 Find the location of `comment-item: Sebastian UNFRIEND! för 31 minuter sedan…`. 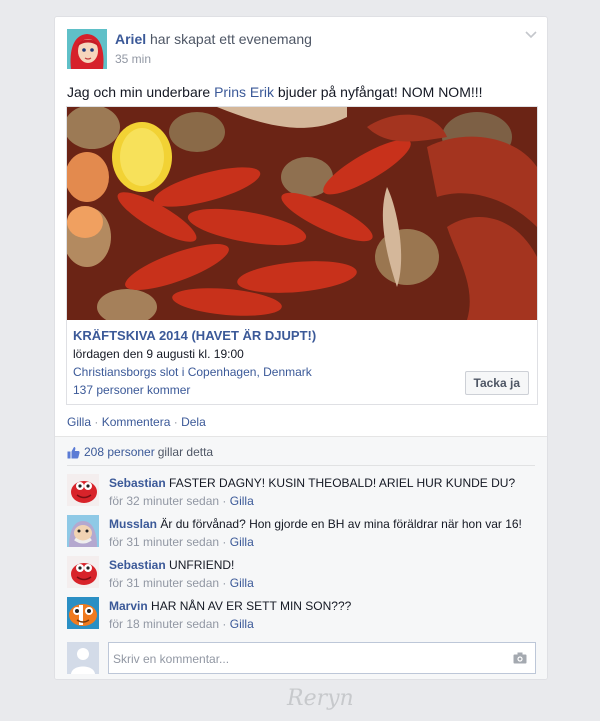

comment-item: Sebastian UNFRIEND! för 31 minuter sedan… is located at coordinates (302, 573).